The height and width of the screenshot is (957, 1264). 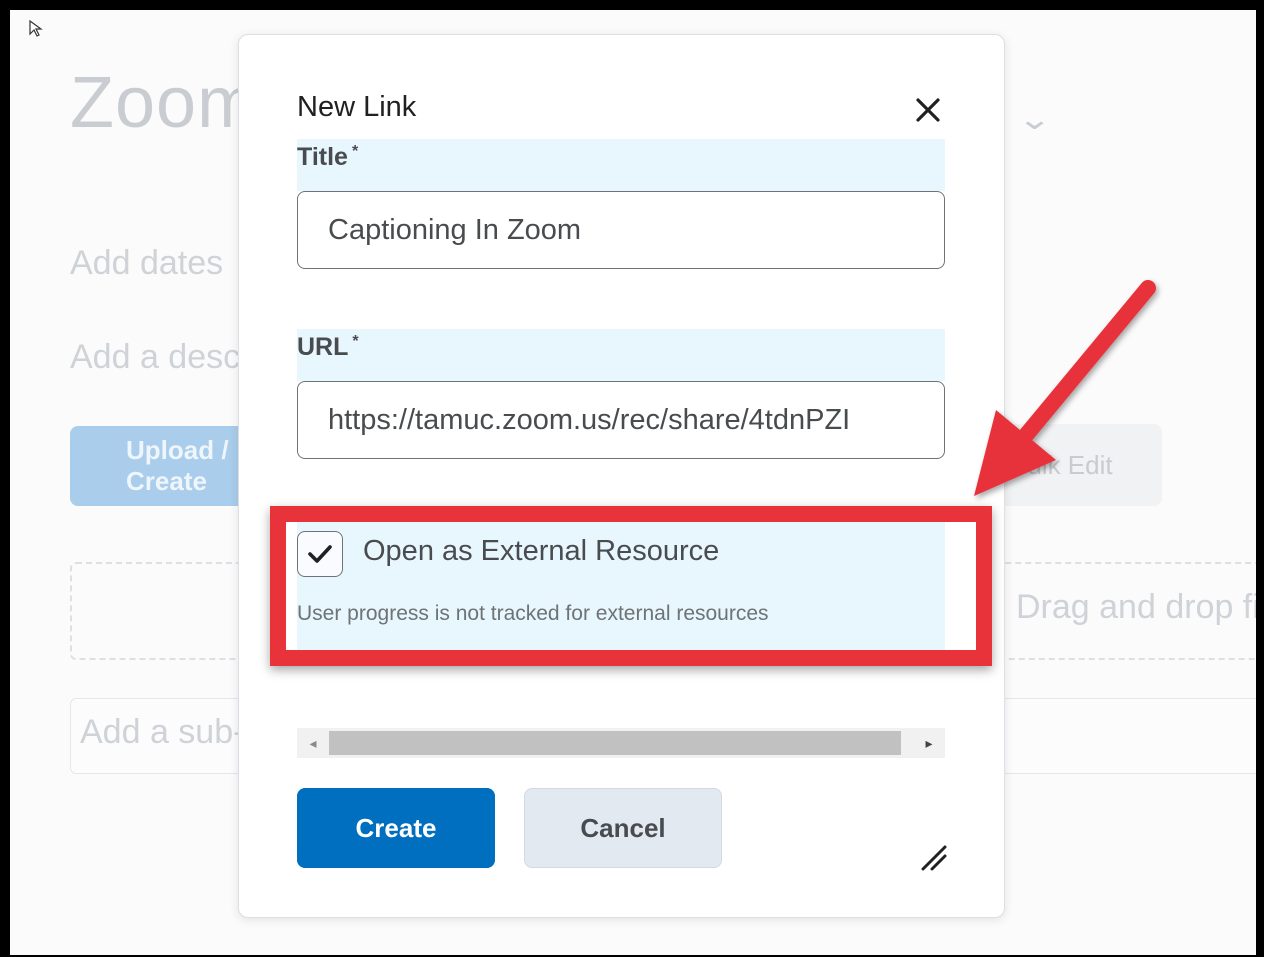 I want to click on red-arrow-annotation, so click(x=1065, y=388).